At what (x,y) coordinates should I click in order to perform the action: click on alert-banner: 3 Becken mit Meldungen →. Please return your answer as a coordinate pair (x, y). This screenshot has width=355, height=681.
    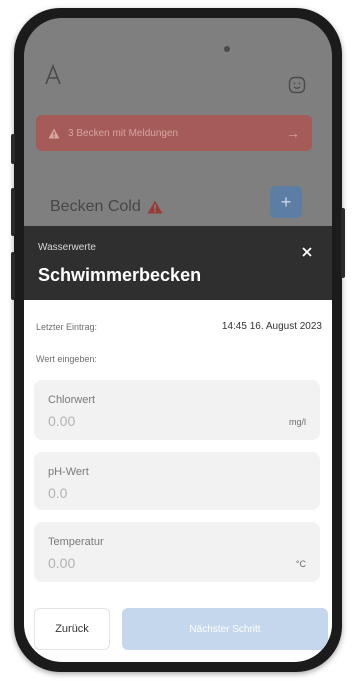
    Looking at the image, I should click on (174, 133).